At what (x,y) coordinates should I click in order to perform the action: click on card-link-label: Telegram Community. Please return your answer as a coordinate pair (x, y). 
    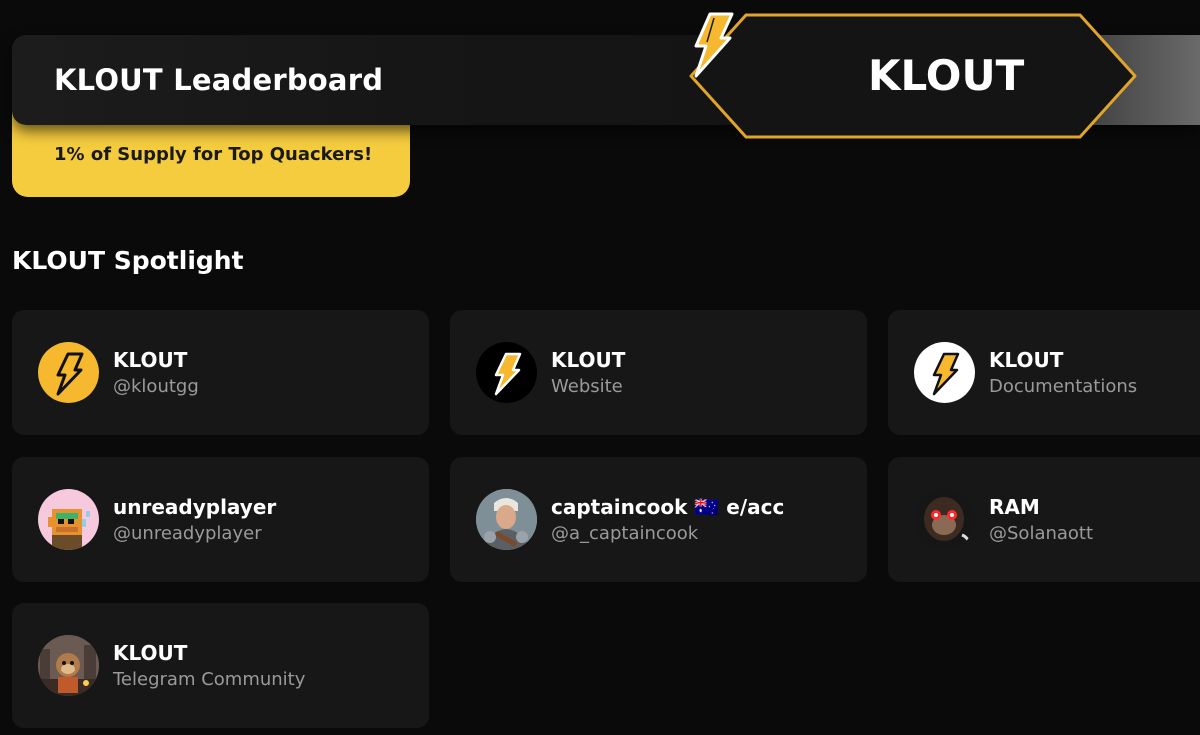
    Looking at the image, I should click on (209, 679).